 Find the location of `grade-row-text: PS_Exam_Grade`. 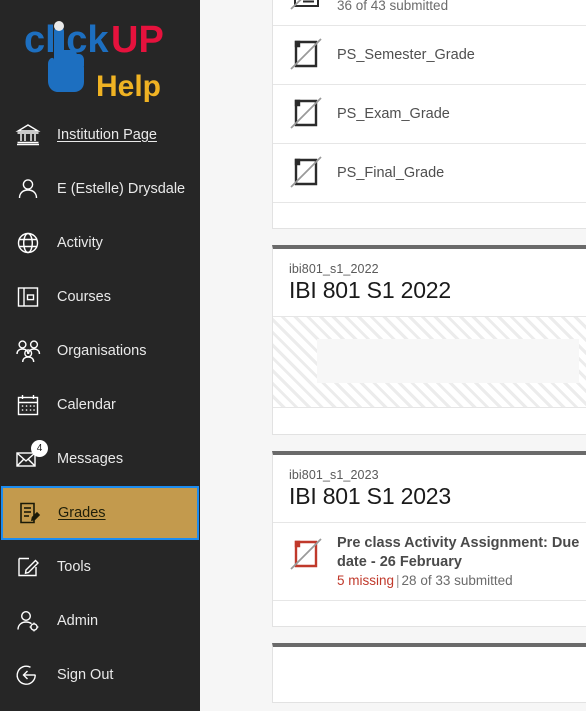

grade-row-text: PS_Exam_Grade is located at coordinates (461, 114).